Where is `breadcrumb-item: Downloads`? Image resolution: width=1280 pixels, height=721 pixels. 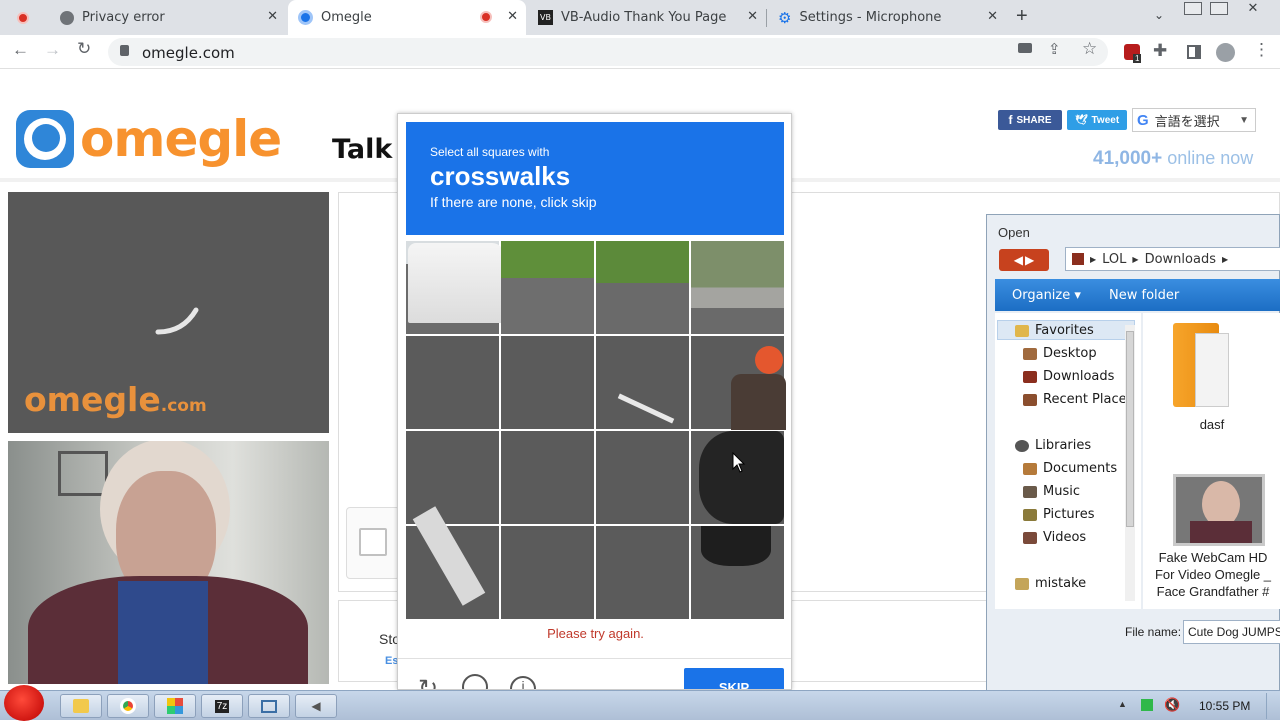
breadcrumb-item: Downloads is located at coordinates (1180, 259).